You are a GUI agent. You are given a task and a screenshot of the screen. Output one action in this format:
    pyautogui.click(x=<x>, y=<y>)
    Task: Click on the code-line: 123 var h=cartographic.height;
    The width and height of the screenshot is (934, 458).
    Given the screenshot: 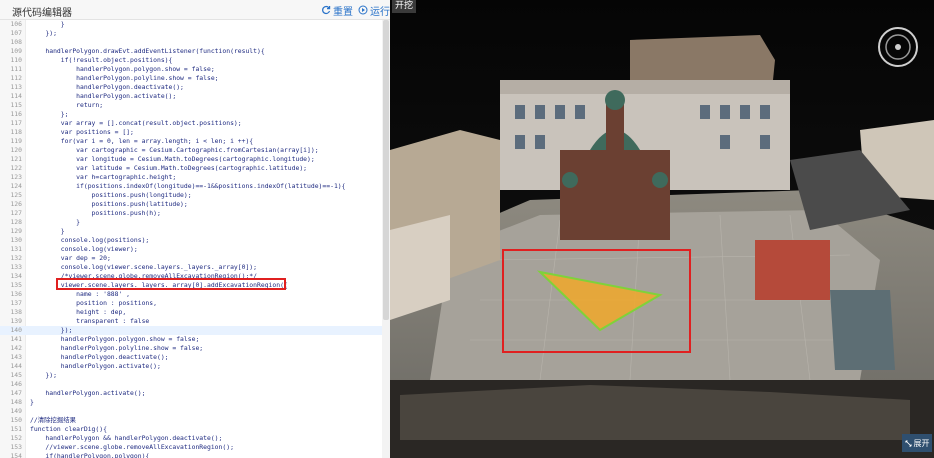 What is the action you would take?
    pyautogui.click(x=191, y=177)
    